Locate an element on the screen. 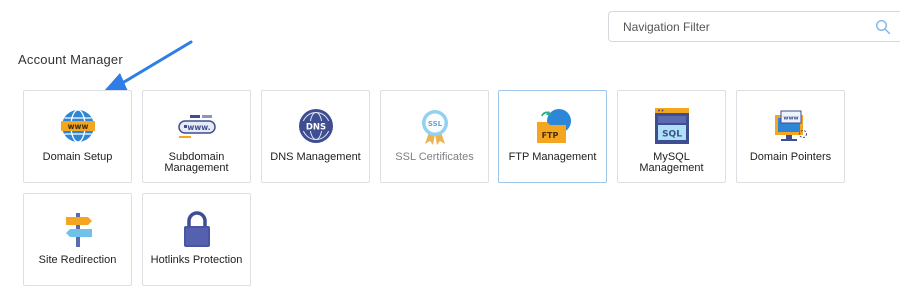  tile-label: DNS Management is located at coordinates (315, 157).